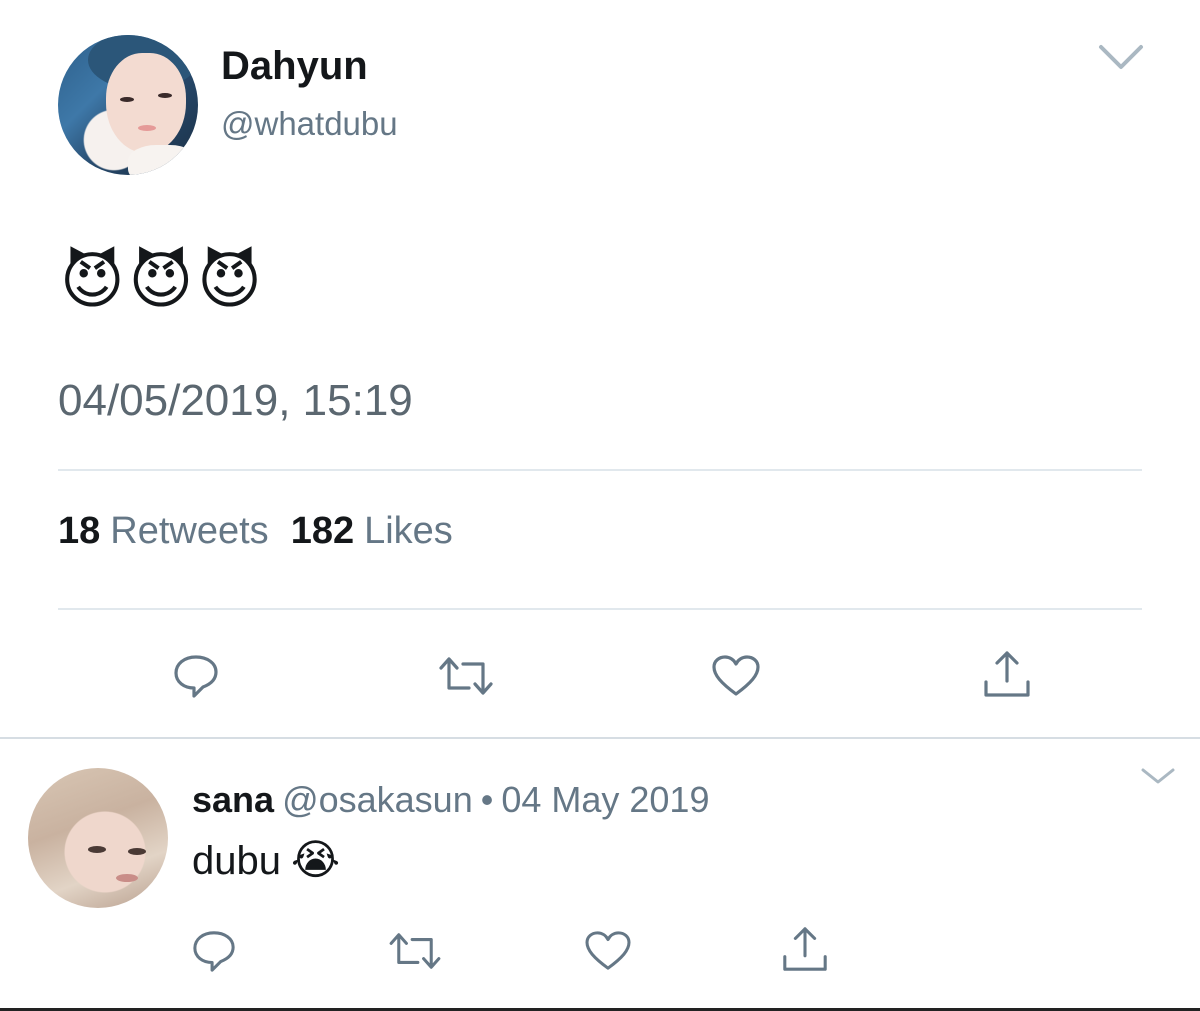 This screenshot has height=1011, width=1200. Describe the element at coordinates (233, 799) in the screenshot. I see `reply-display-name: sana` at that location.